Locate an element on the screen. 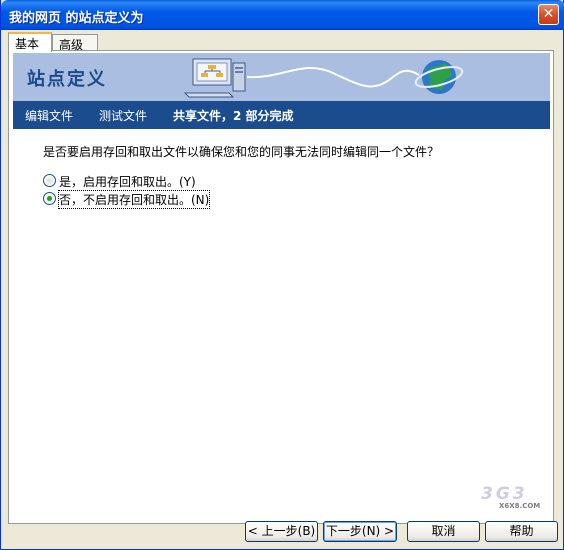  radio-enable is located at coordinates (49, 180).